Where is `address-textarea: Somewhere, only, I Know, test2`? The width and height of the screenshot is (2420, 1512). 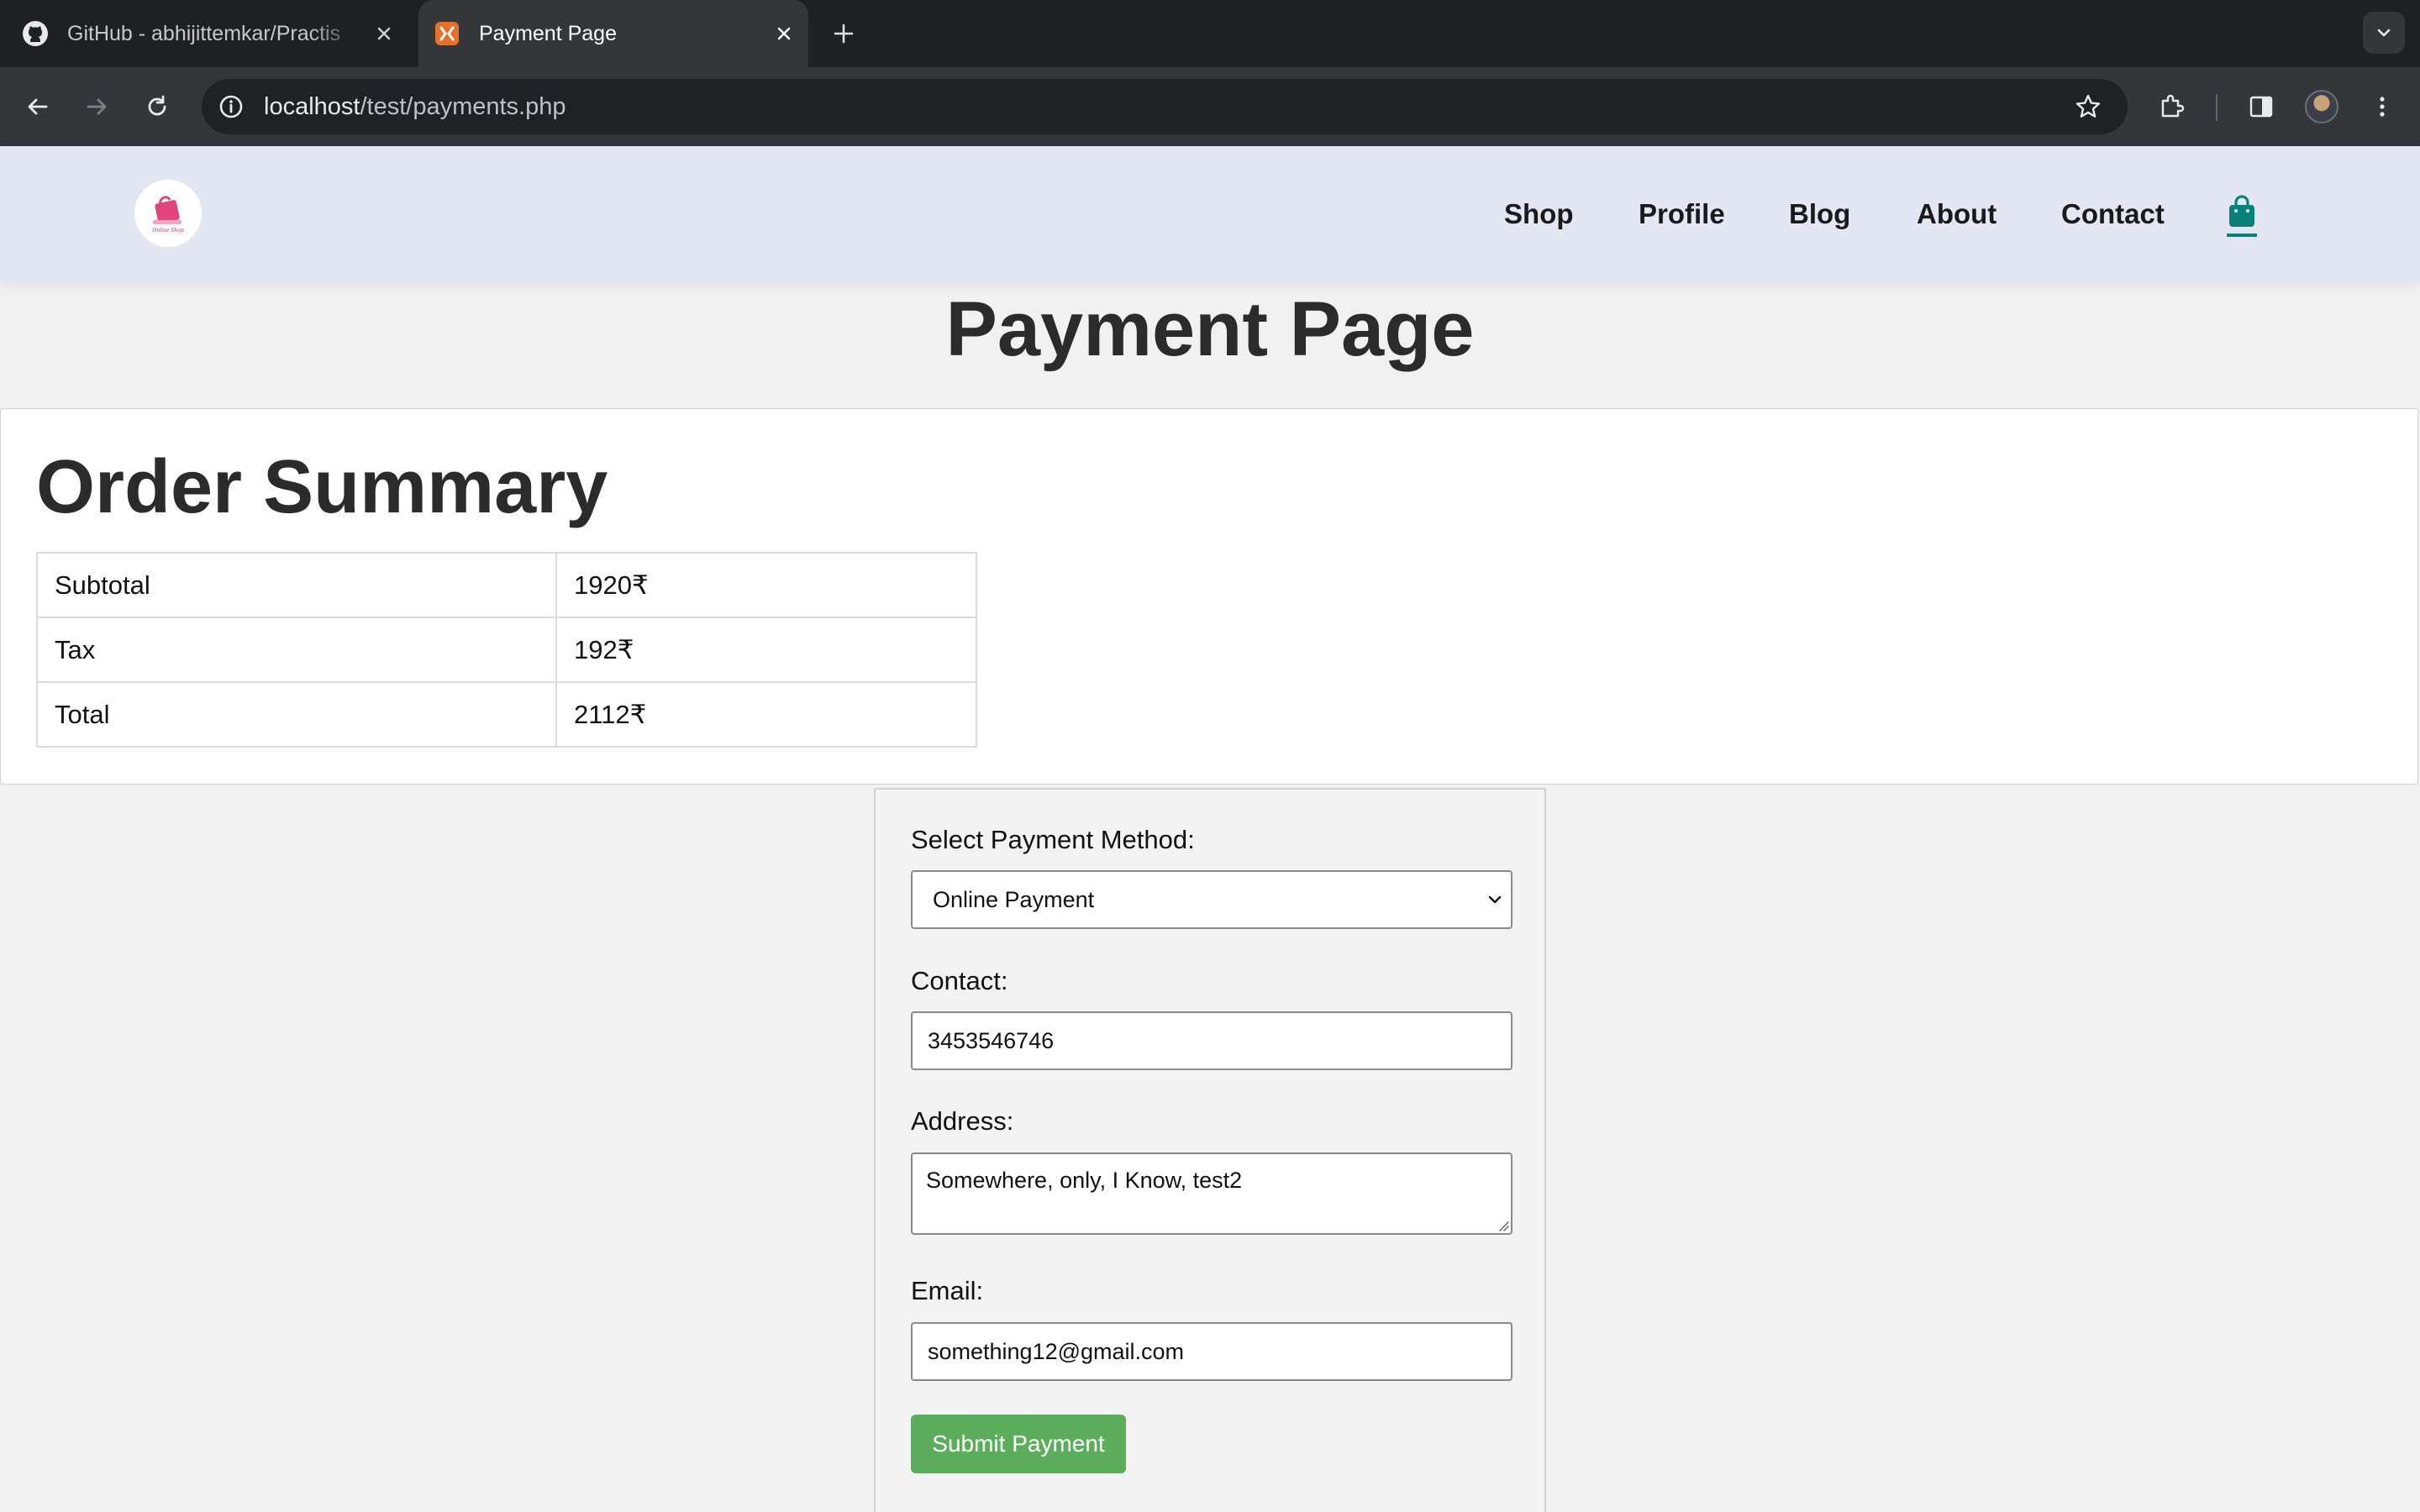
address-textarea: Somewhere, only, I Know, test2 is located at coordinates (1211, 1193).